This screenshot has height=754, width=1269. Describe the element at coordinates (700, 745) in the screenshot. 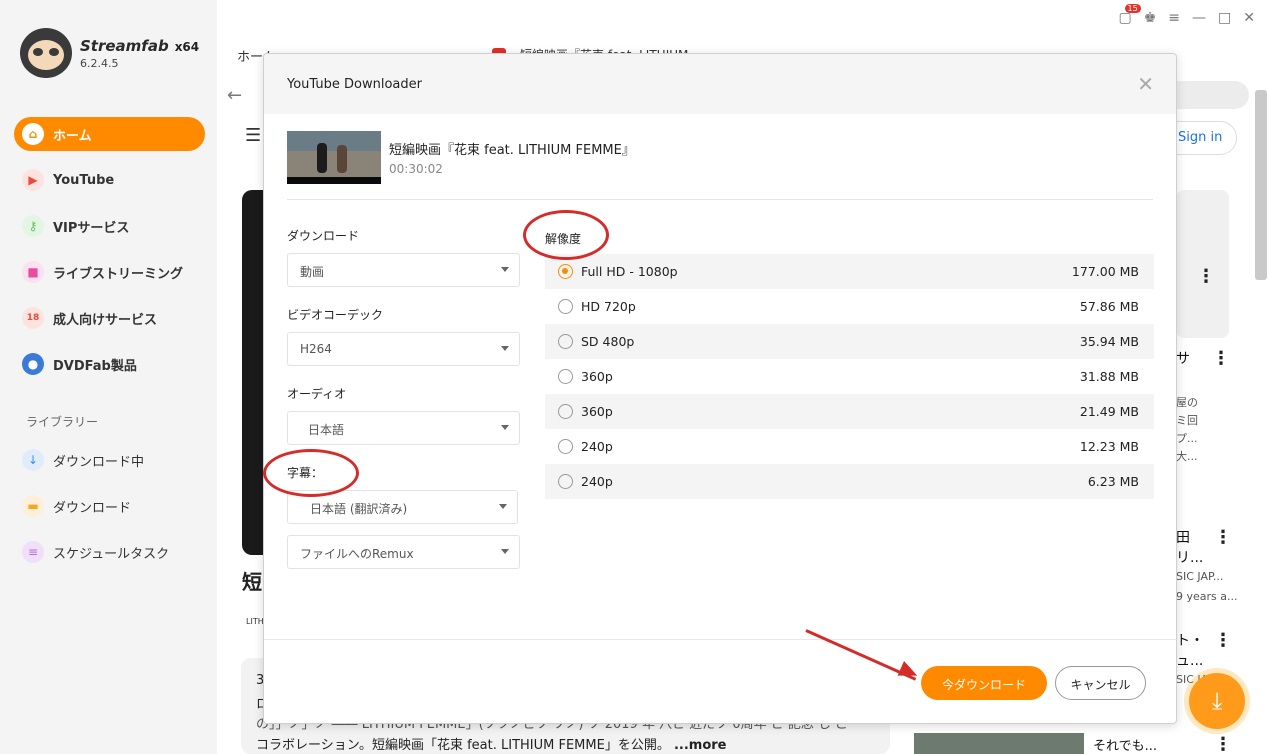

I see `more-link: ...more` at that location.